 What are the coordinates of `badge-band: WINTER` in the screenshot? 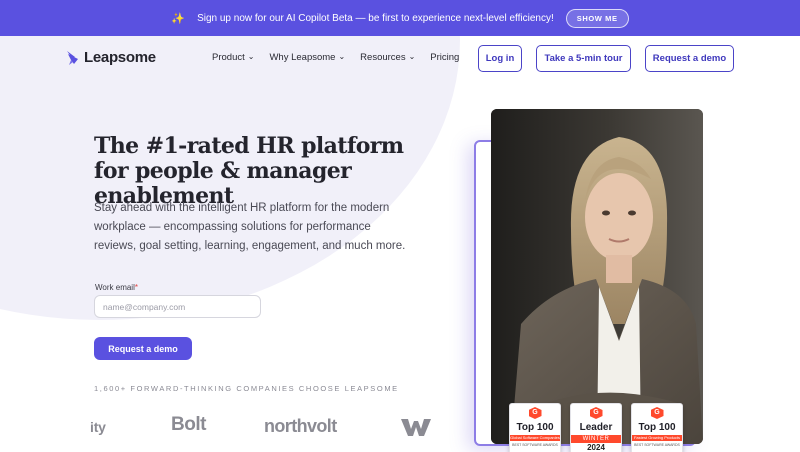 It's located at (596, 439).